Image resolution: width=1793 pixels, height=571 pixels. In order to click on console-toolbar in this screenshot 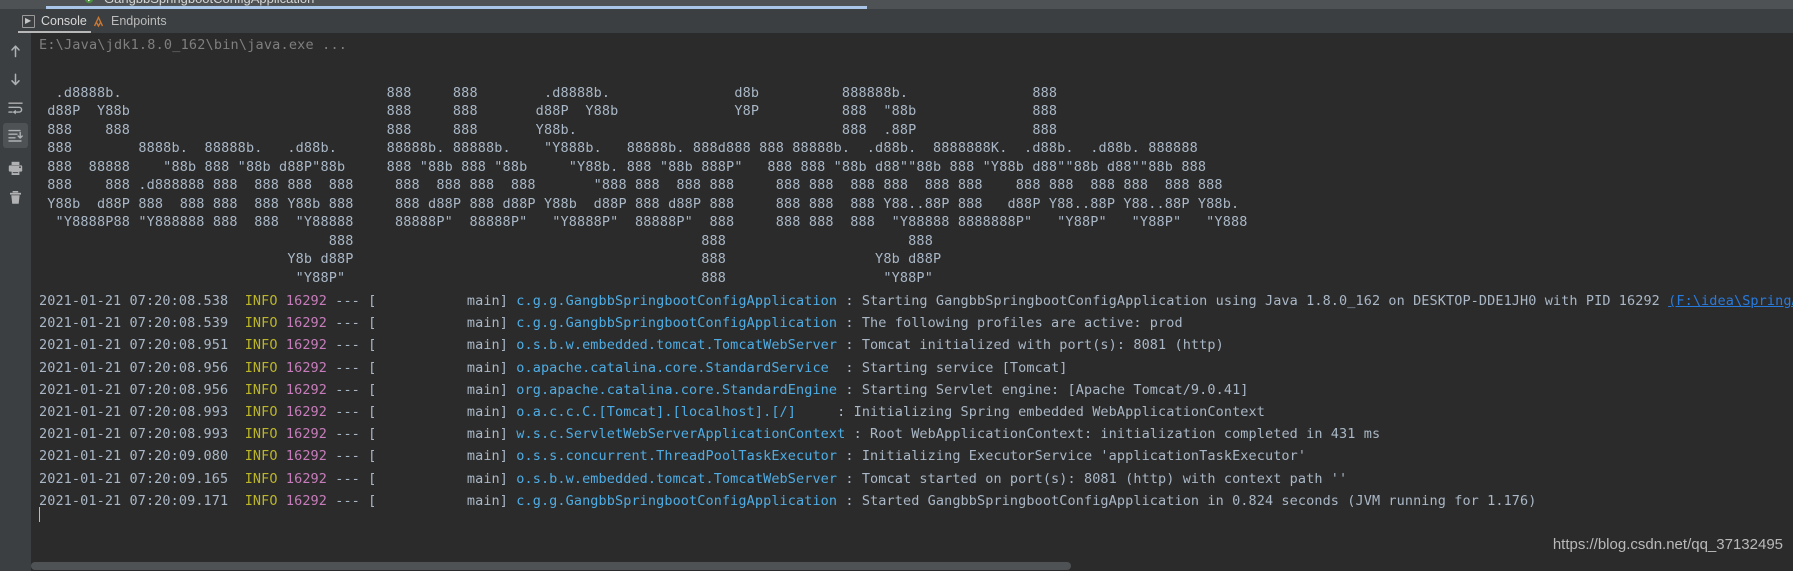, I will do `click(16, 302)`.